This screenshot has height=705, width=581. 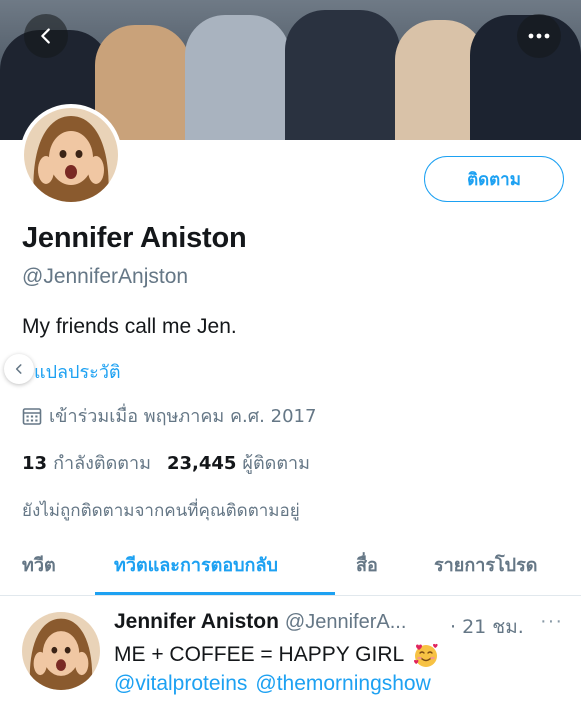 What do you see at coordinates (105, 276) in the screenshot?
I see `profile-handle: @JenniferAnjston` at bounding box center [105, 276].